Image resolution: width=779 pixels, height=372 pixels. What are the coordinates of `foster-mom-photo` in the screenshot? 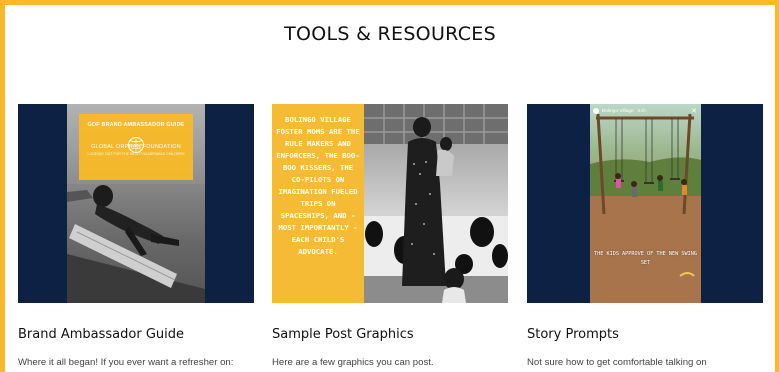 It's located at (436, 203).